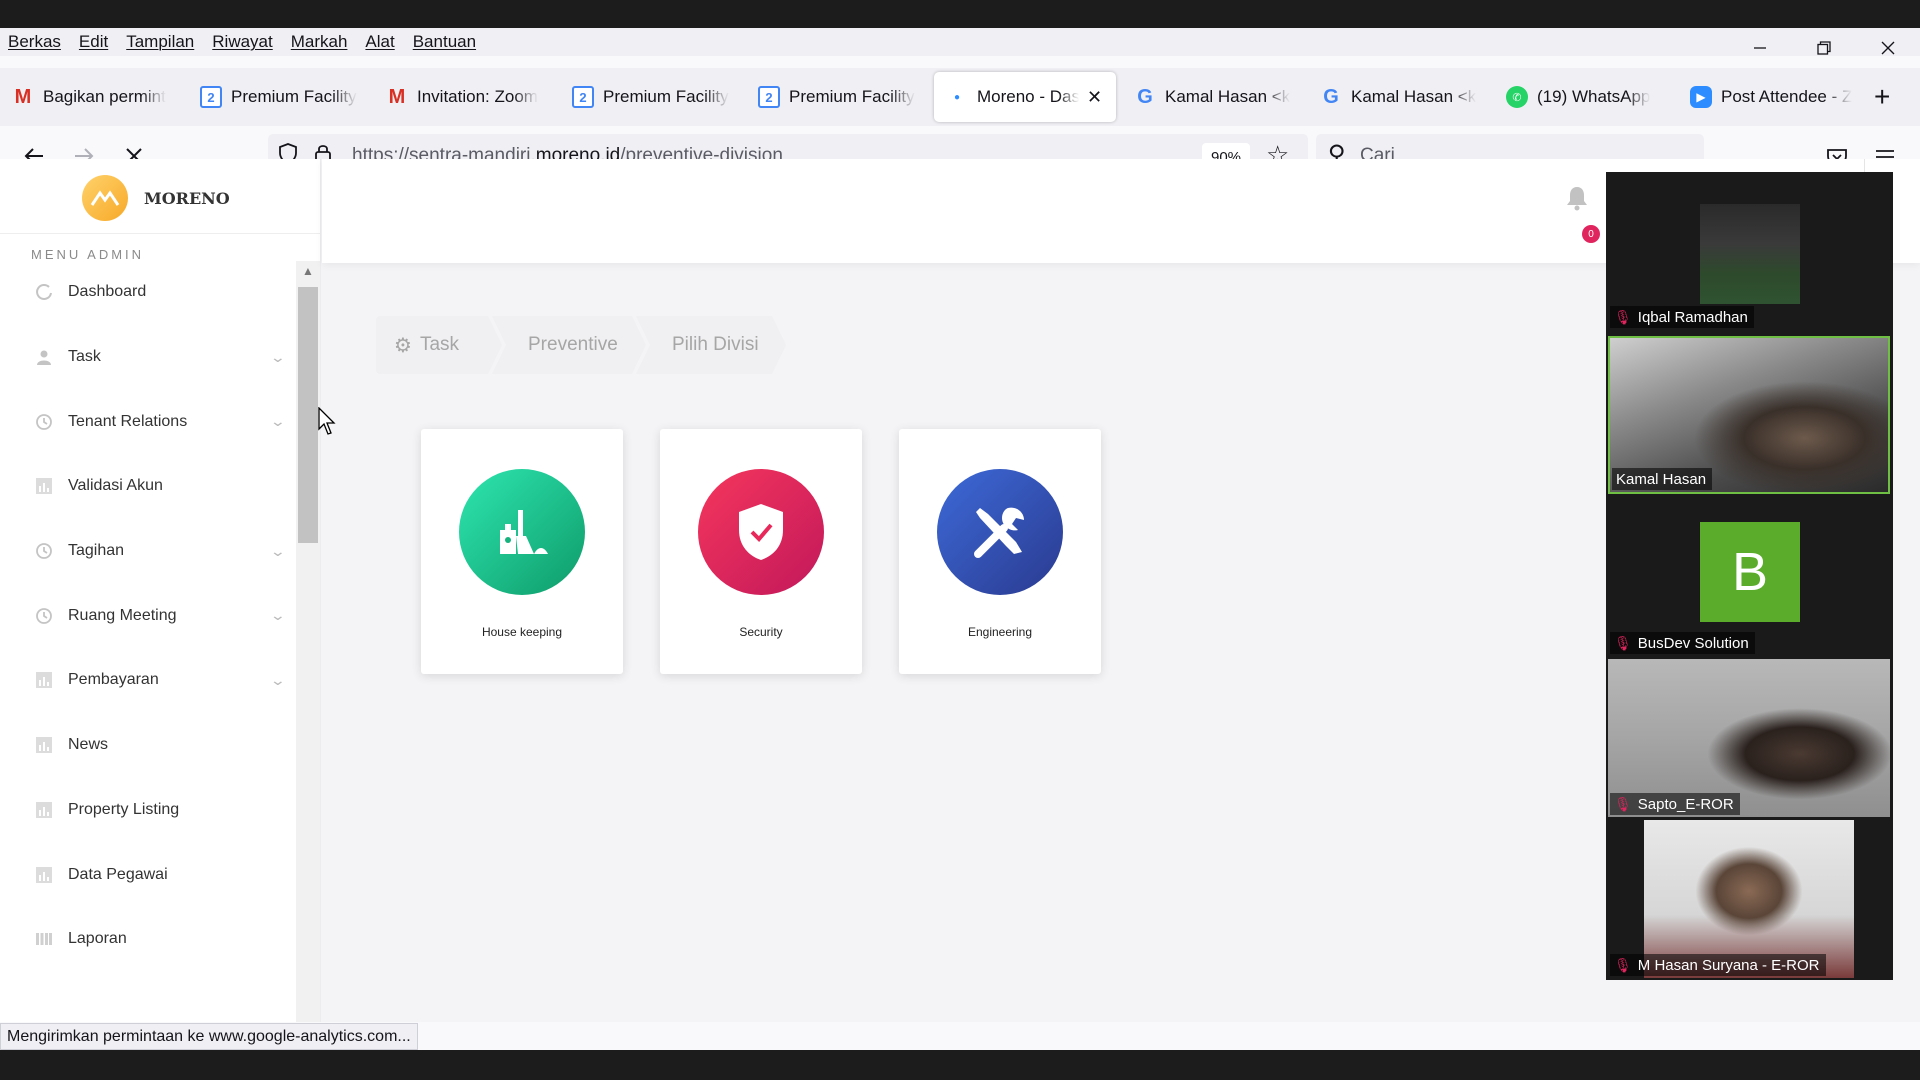 Image resolution: width=1920 pixels, height=1080 pixels. What do you see at coordinates (242, 42) in the screenshot?
I see `menu-riwayat: Riwayat` at bounding box center [242, 42].